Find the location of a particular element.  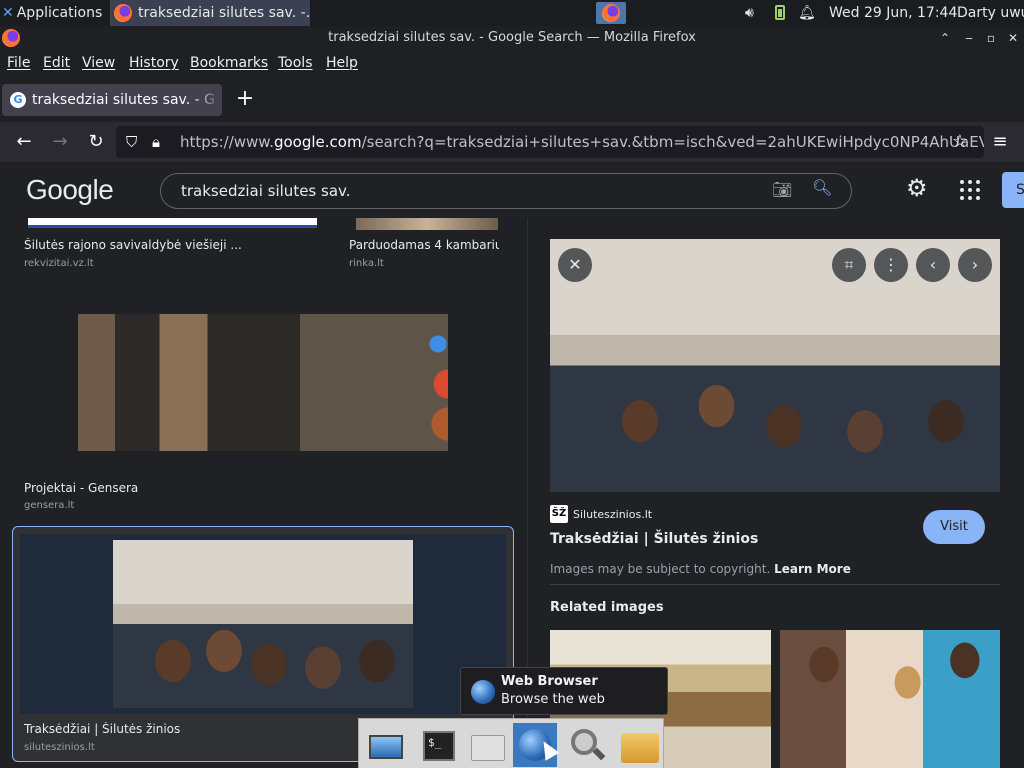

app-finder-icon is located at coordinates (587, 745).